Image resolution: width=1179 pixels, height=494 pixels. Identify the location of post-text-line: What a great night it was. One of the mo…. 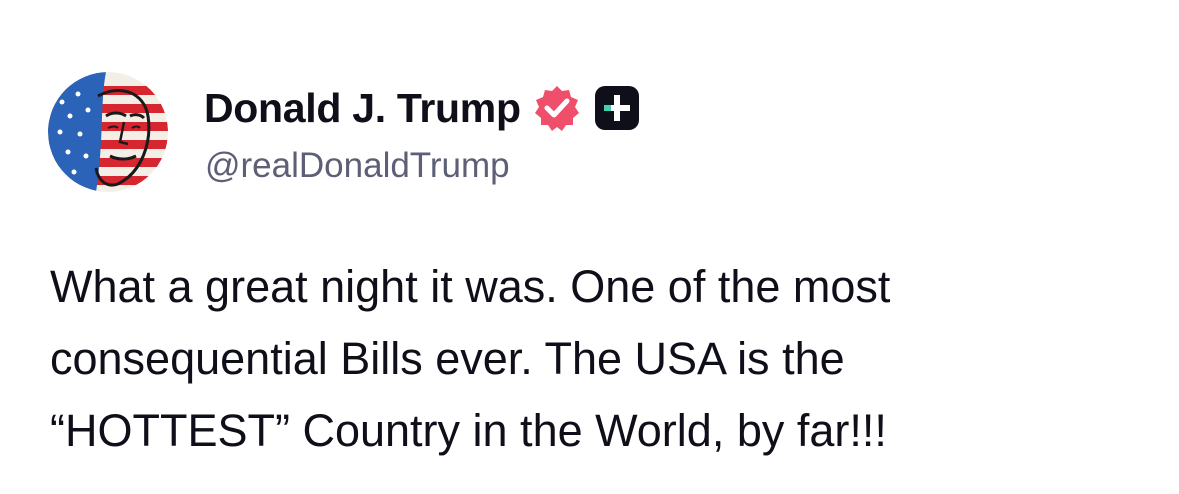
(470, 286).